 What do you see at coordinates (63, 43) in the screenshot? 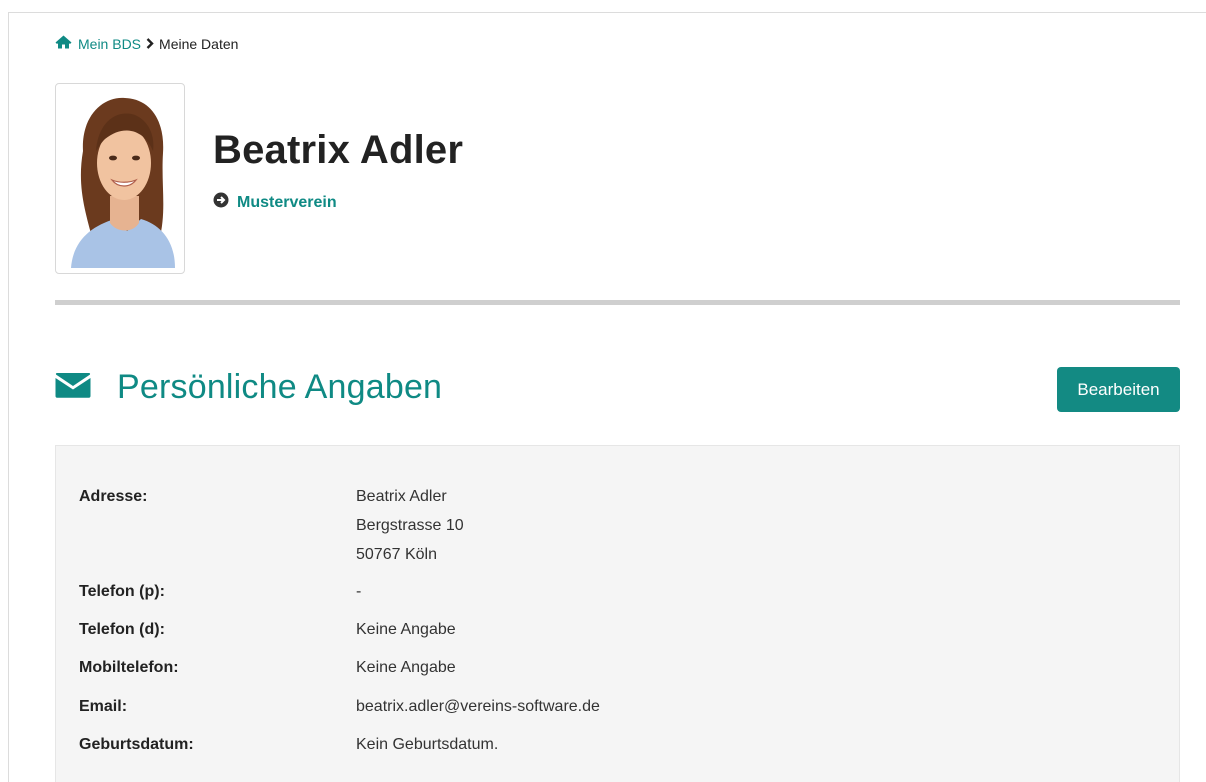
I see `home-icon` at bounding box center [63, 43].